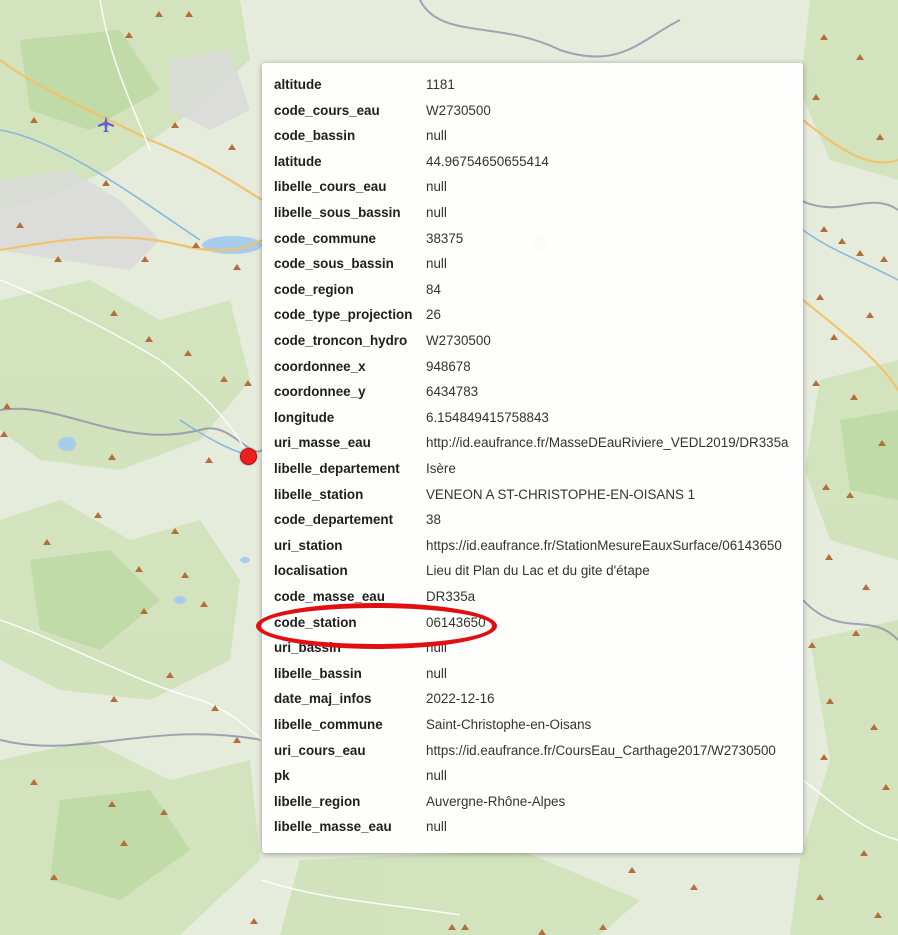 This screenshot has height=935, width=898. What do you see at coordinates (531, 136) in the screenshot?
I see `attribute-row: code_bassin null` at bounding box center [531, 136].